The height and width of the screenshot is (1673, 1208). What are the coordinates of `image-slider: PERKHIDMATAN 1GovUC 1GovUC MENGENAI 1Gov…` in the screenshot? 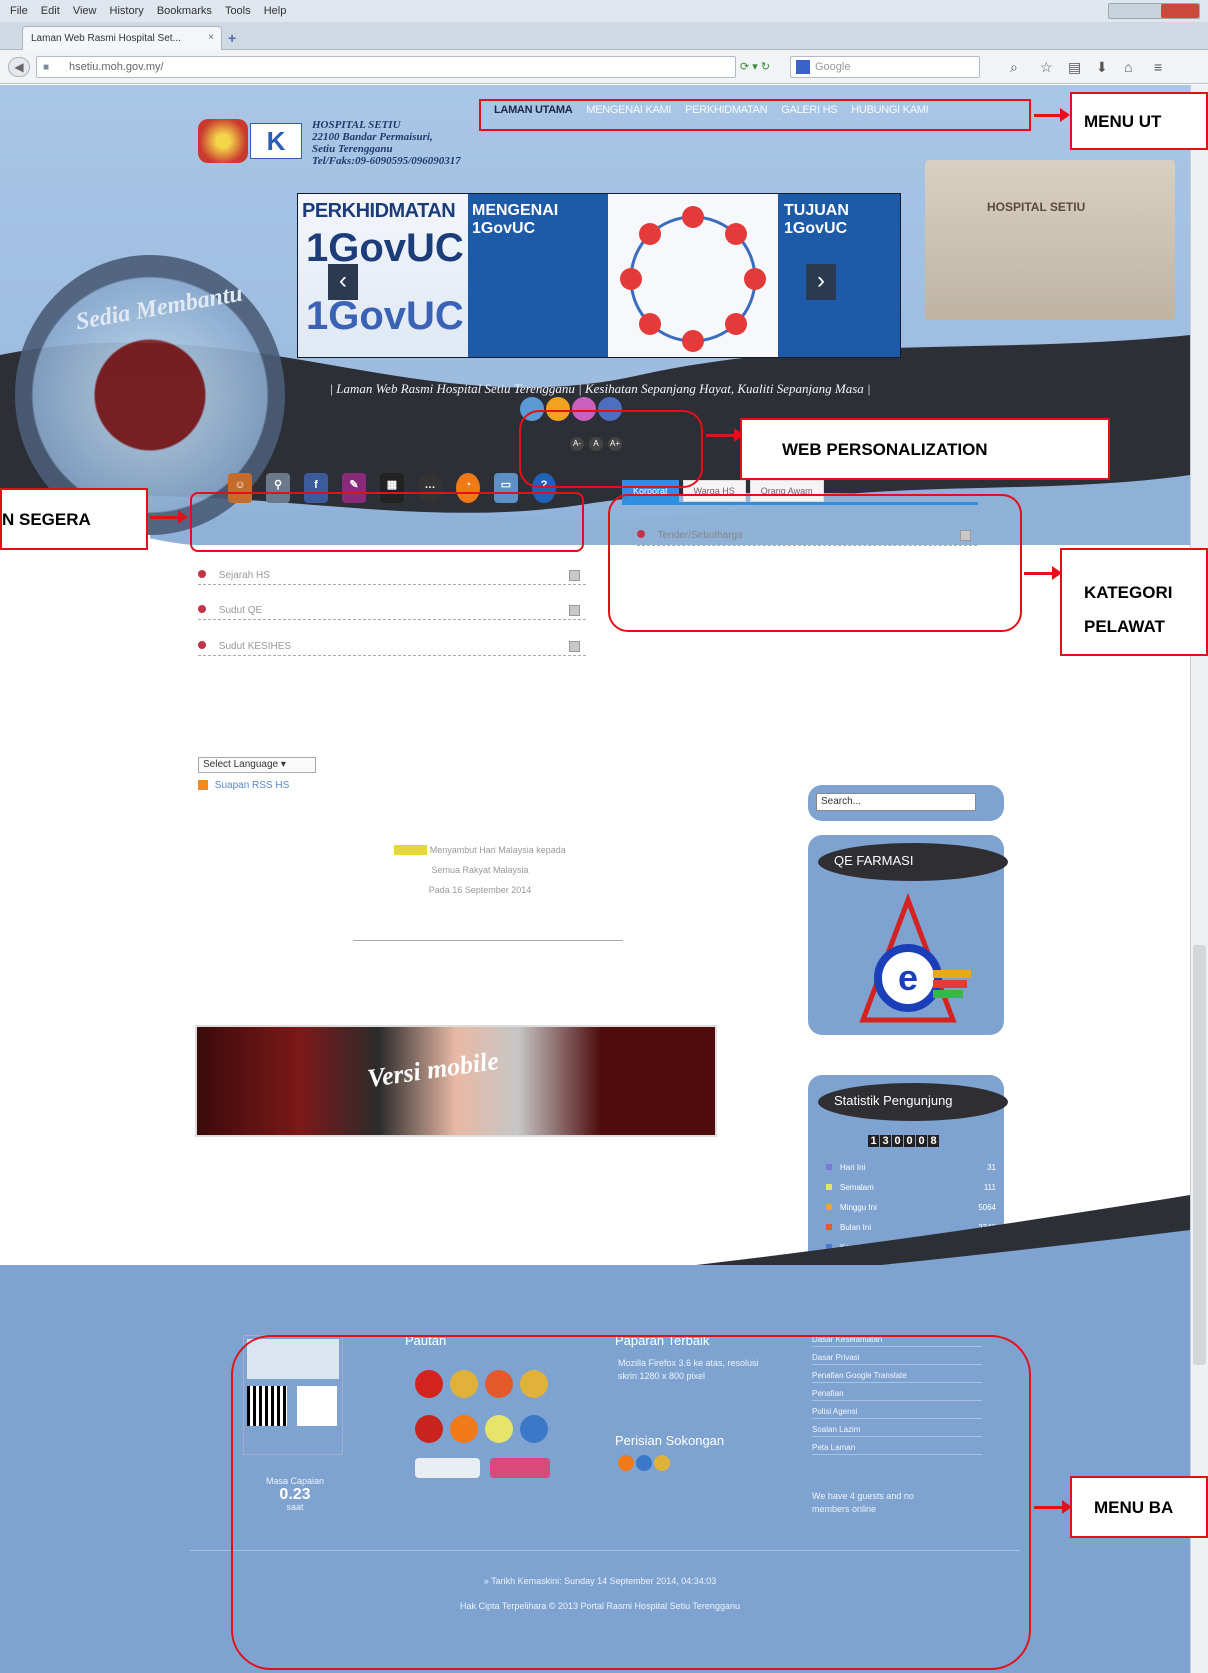 It's located at (599, 275).